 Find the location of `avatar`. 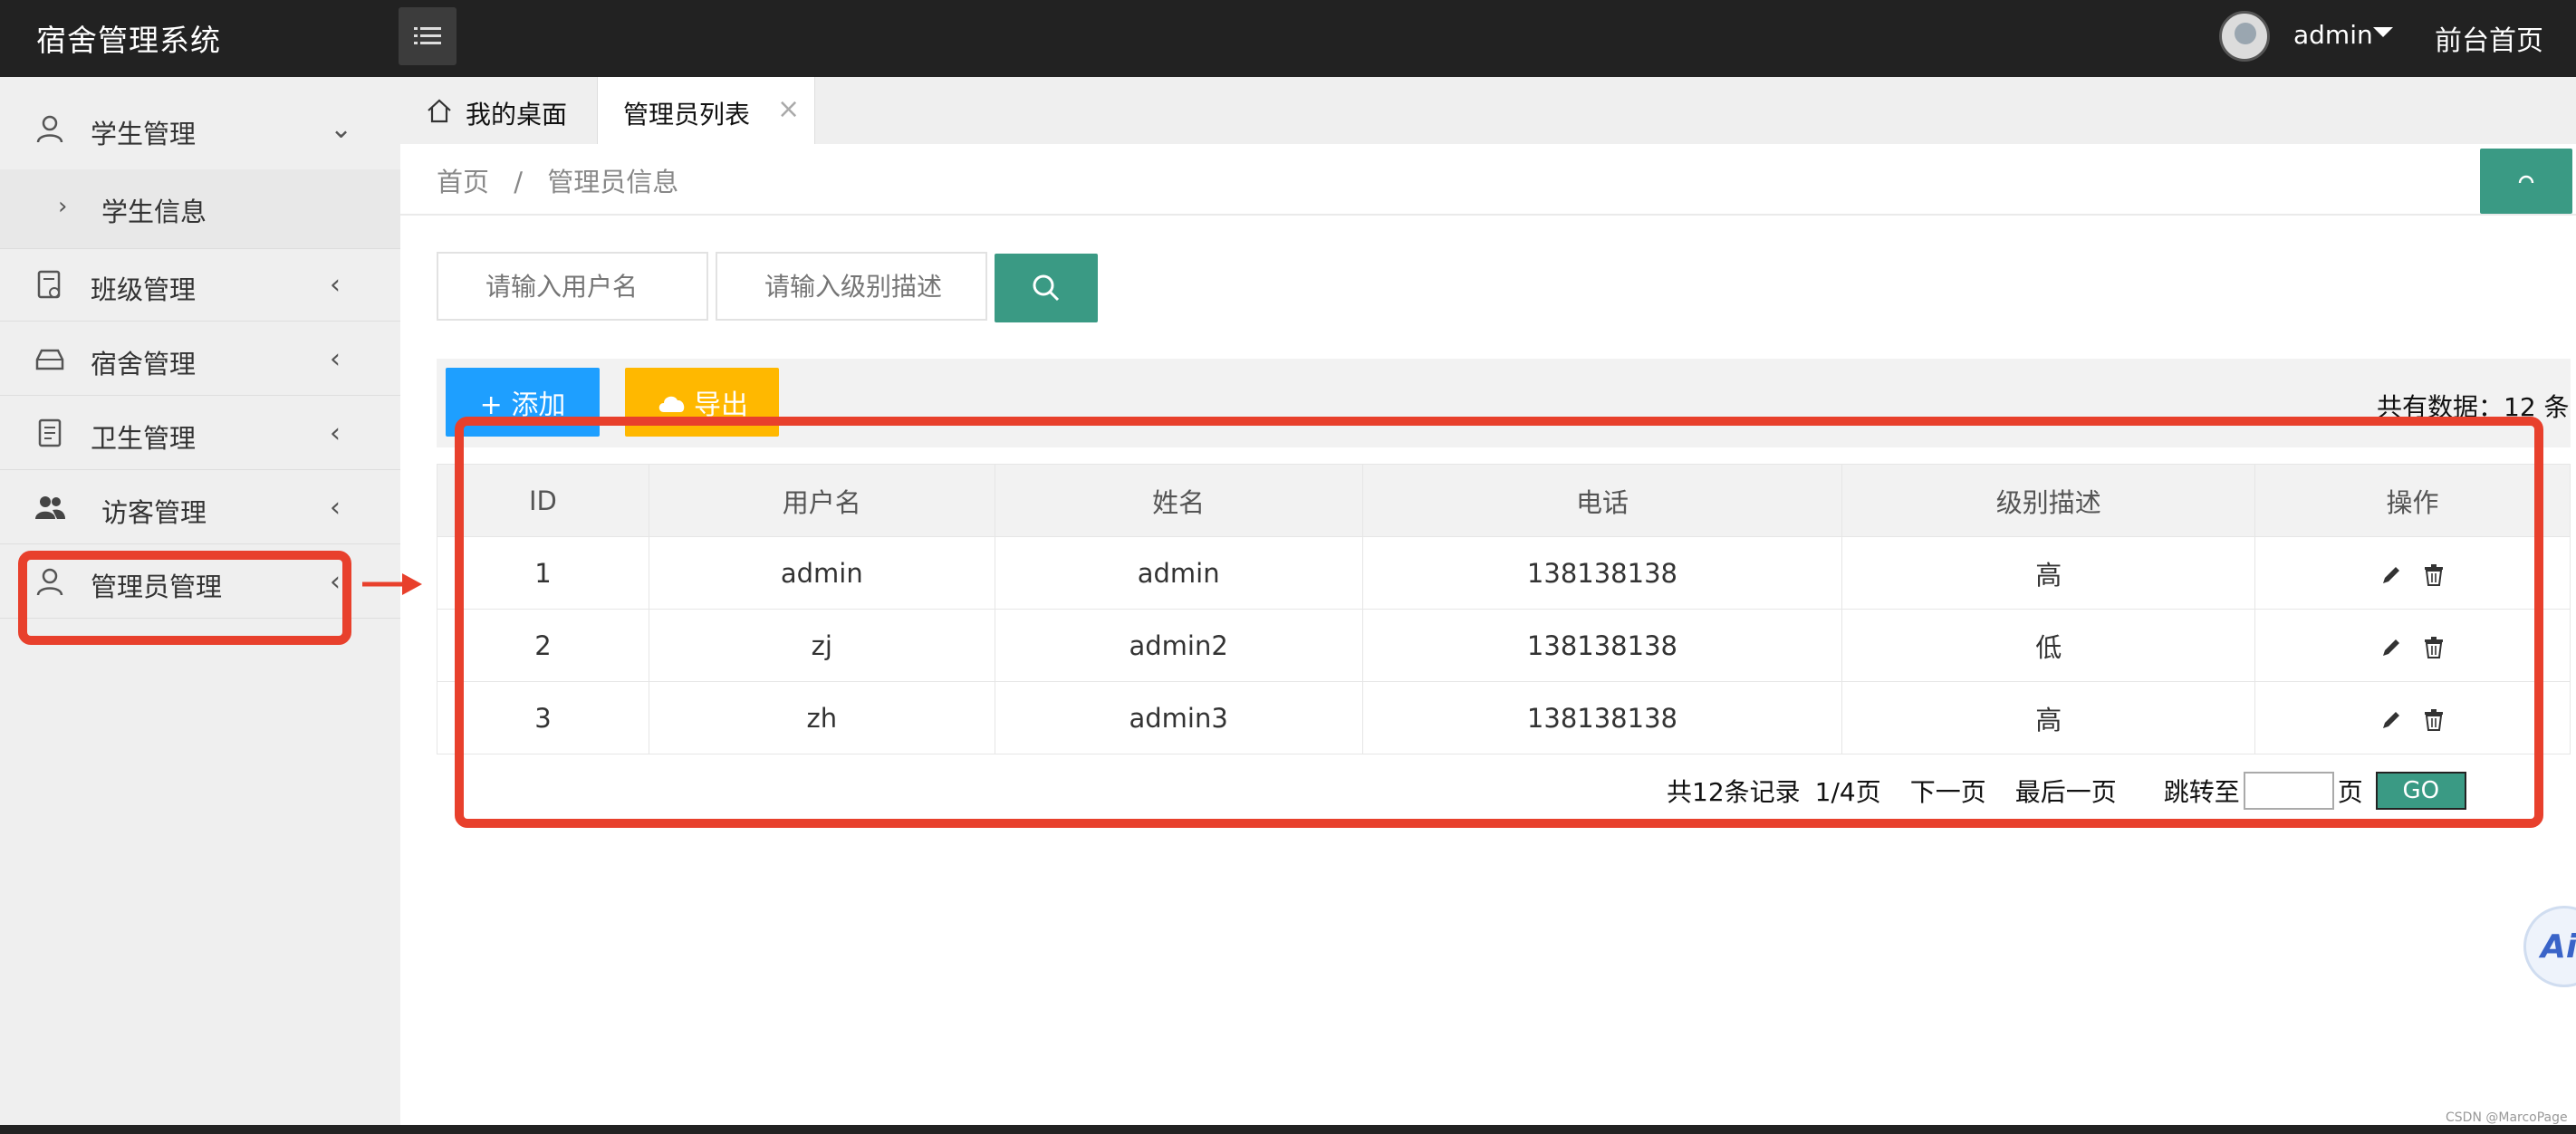

avatar is located at coordinates (2244, 37).